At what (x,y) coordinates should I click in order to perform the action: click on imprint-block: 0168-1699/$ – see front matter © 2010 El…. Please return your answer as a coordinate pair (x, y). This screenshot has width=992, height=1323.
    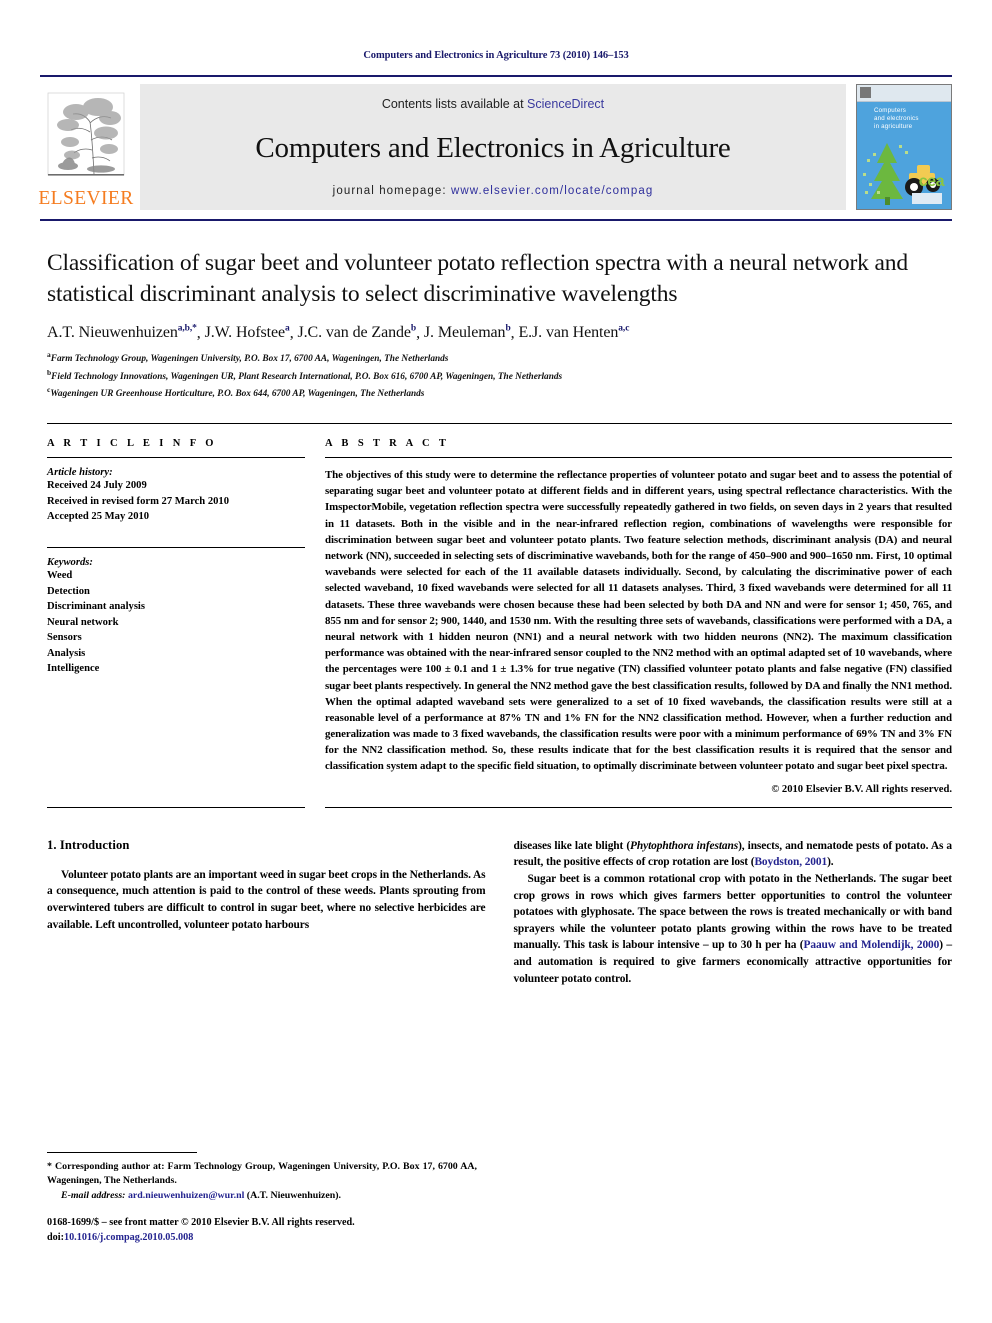
    Looking at the image, I should click on (262, 1231).